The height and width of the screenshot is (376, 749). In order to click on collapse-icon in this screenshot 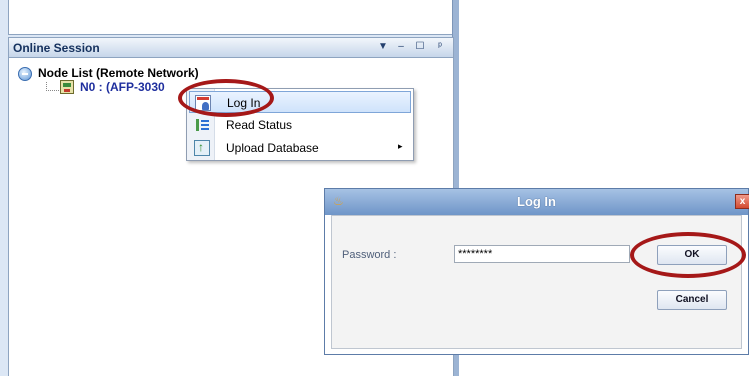, I will do `click(25, 74)`.